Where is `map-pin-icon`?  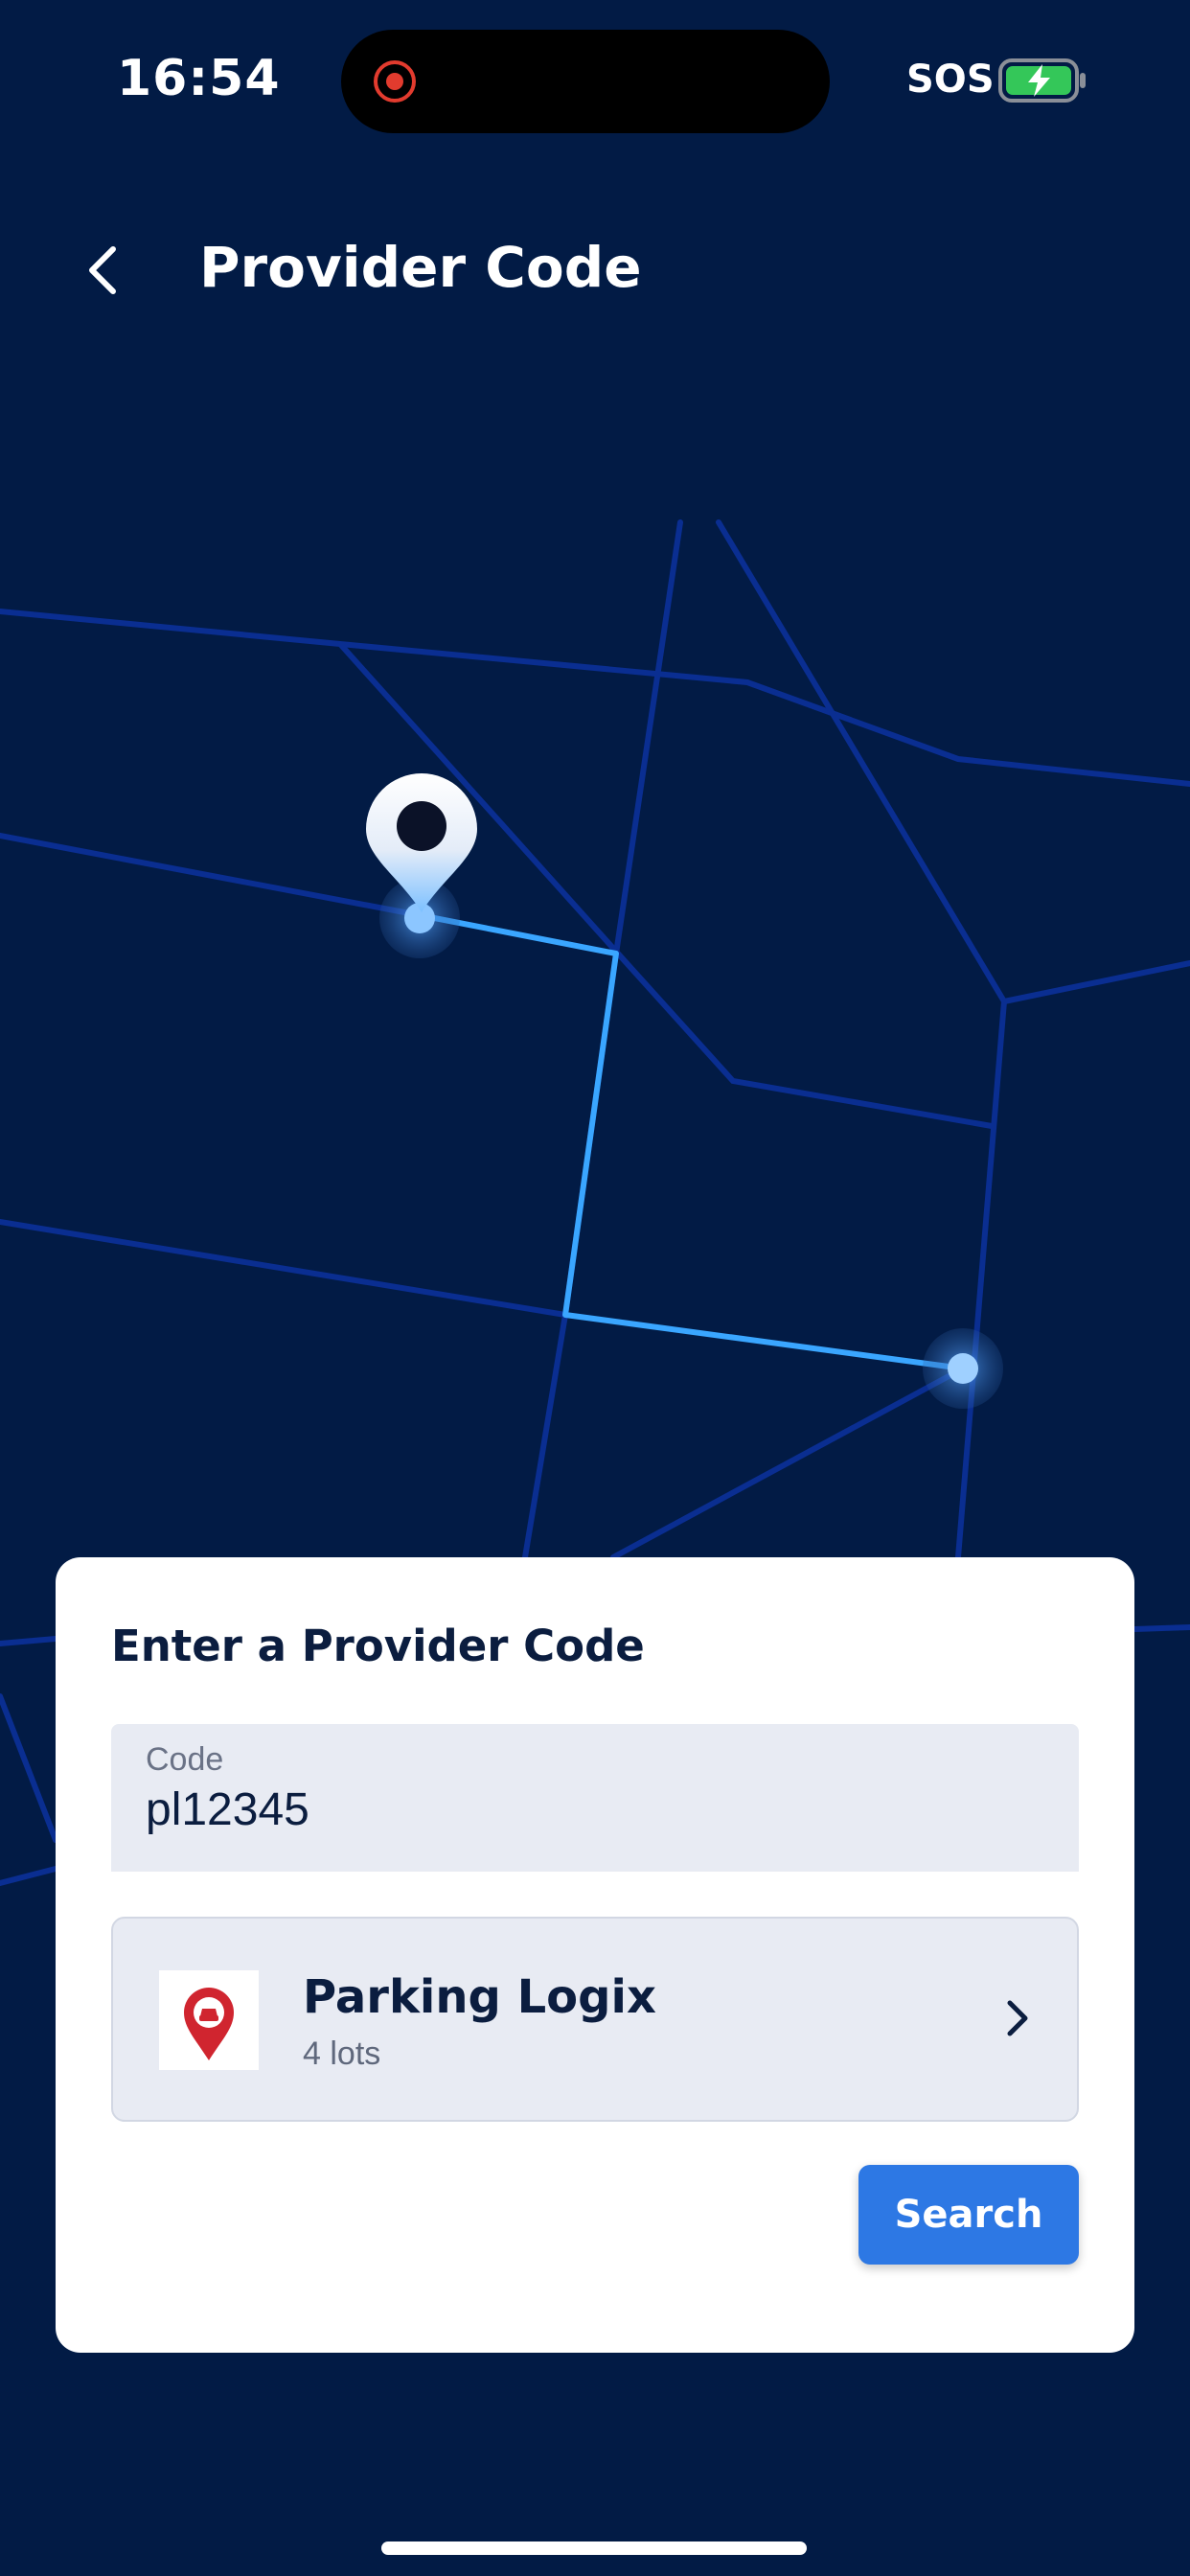 map-pin-icon is located at coordinates (421, 842).